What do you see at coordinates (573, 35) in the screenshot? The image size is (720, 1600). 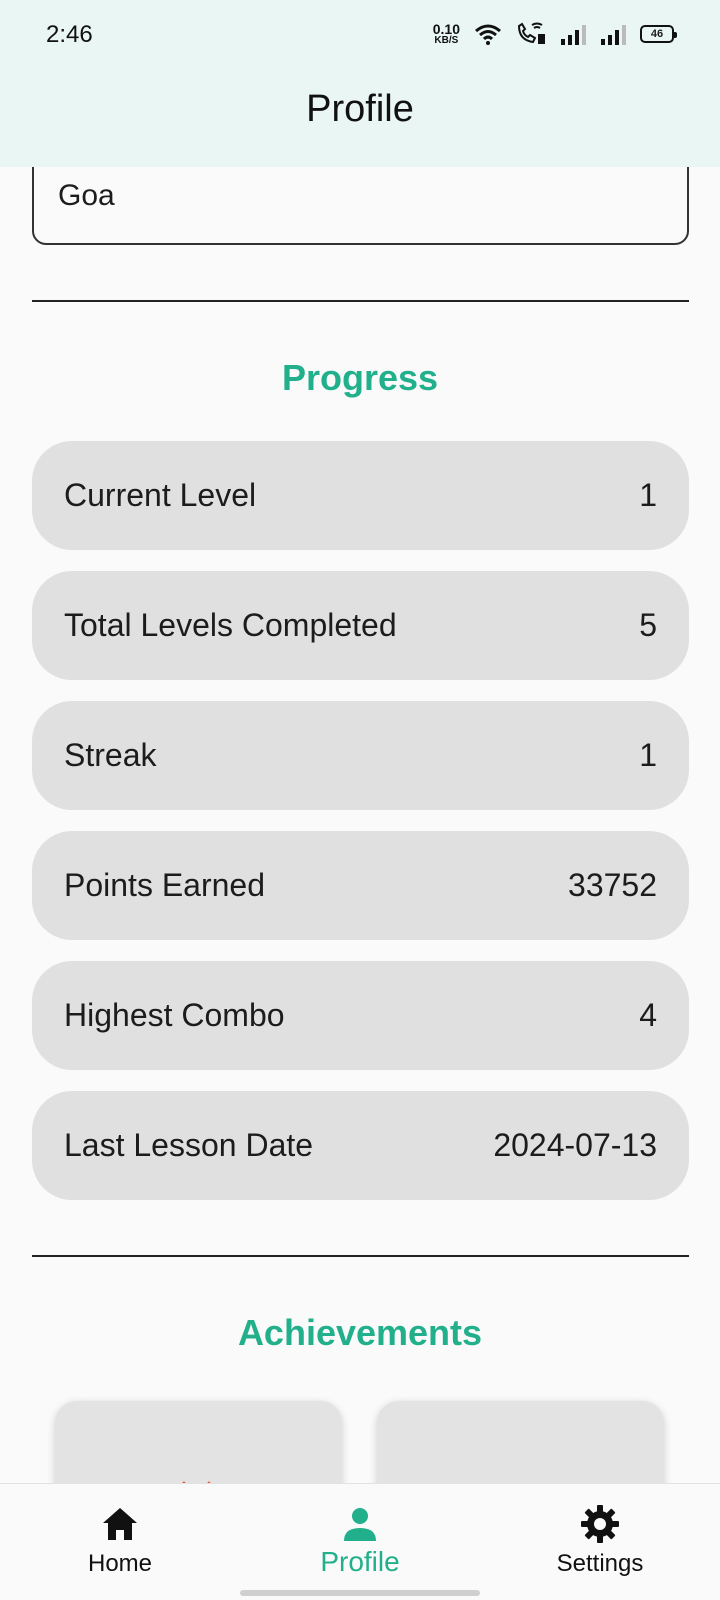 I see `signal-icon-sim1` at bounding box center [573, 35].